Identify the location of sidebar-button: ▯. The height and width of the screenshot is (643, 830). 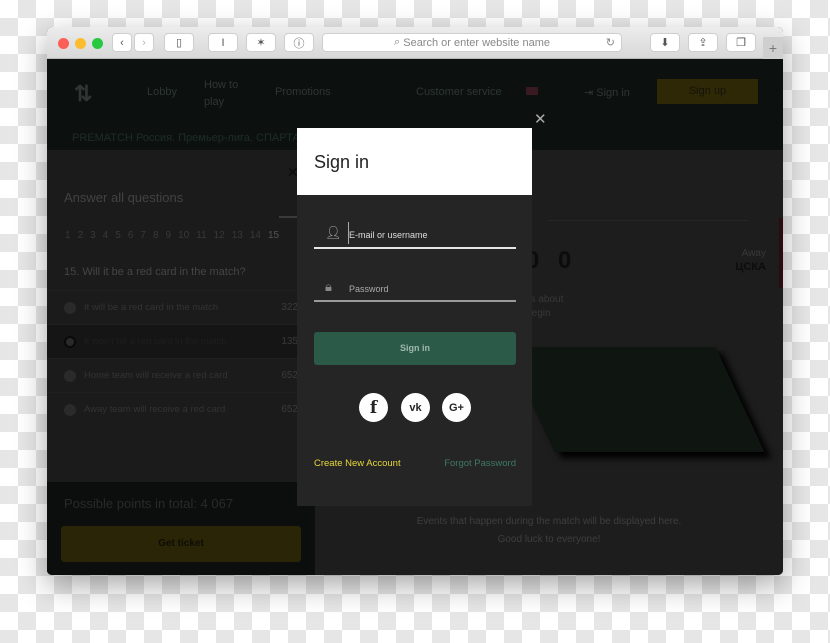
(179, 42).